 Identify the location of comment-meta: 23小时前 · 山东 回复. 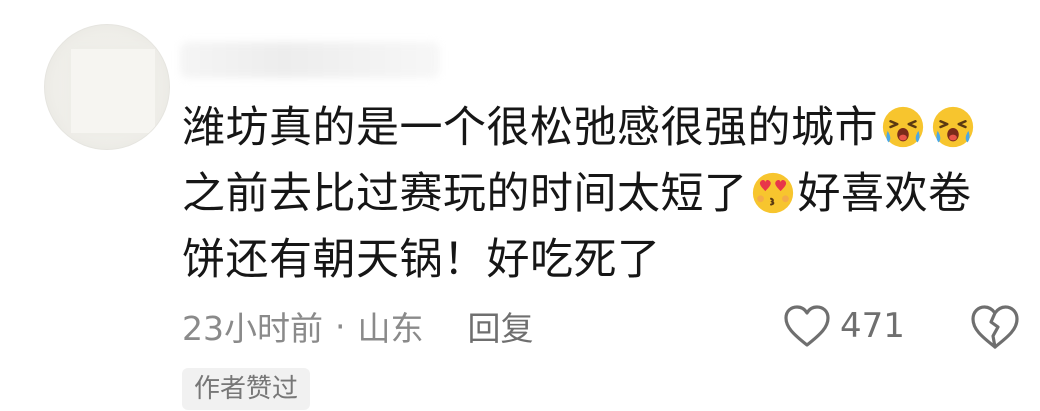
(358, 326).